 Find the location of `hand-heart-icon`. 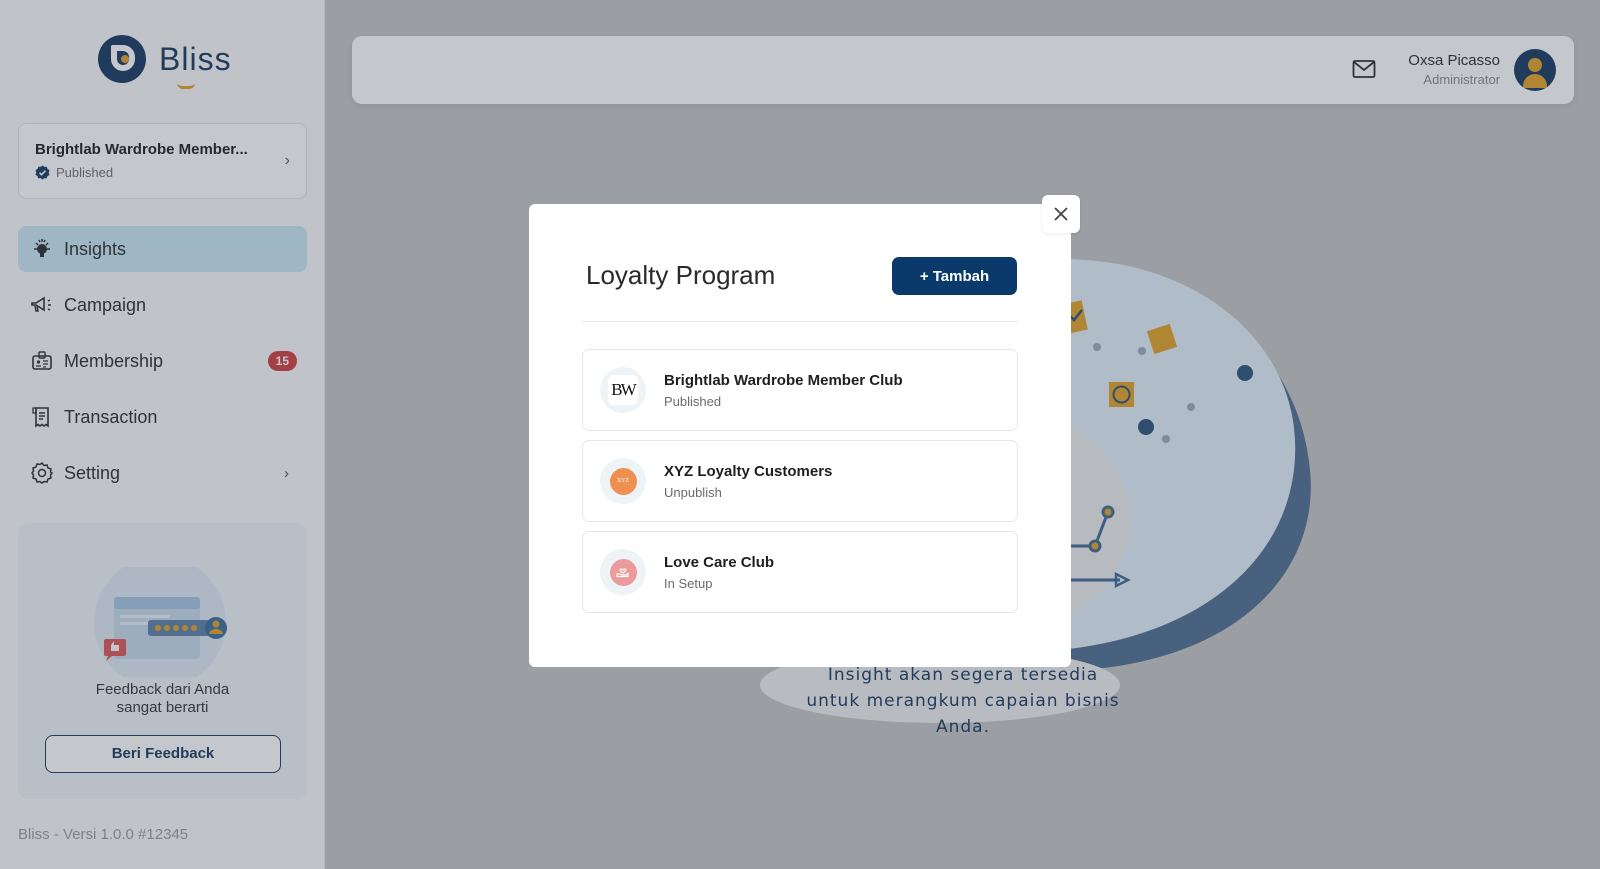

hand-heart-icon is located at coordinates (623, 572).